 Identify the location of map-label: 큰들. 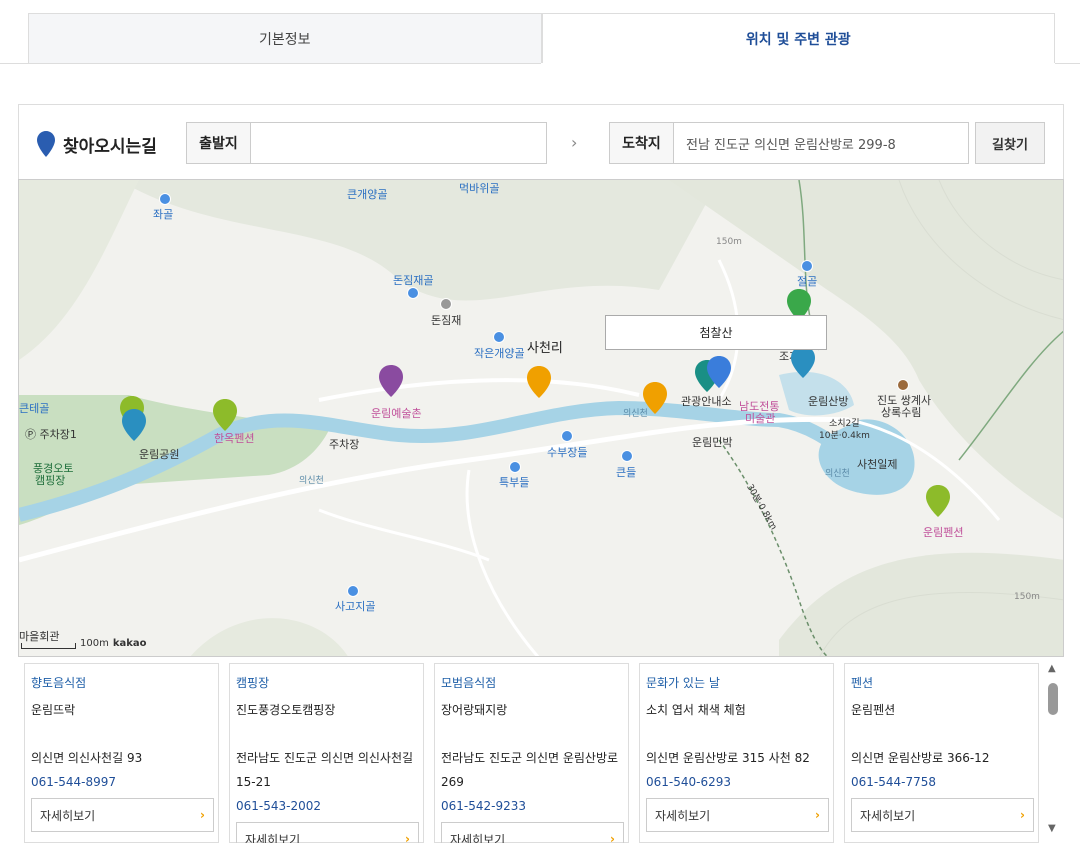
(626, 472).